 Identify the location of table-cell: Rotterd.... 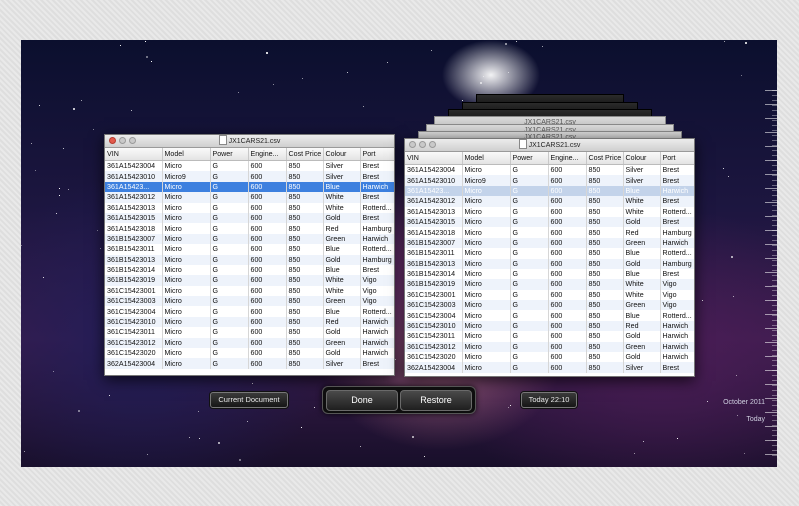
(377, 207).